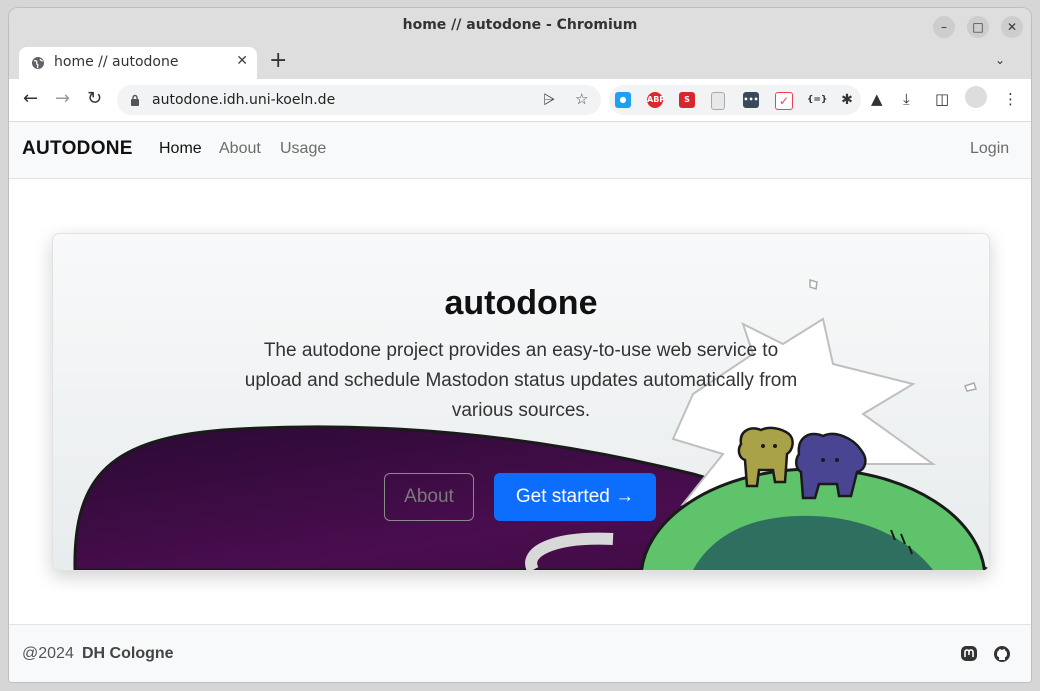 The height and width of the screenshot is (691, 1040). What do you see at coordinates (520, 150) in the screenshot?
I see `site-navbar: AUTODONE Home About Usage Login` at bounding box center [520, 150].